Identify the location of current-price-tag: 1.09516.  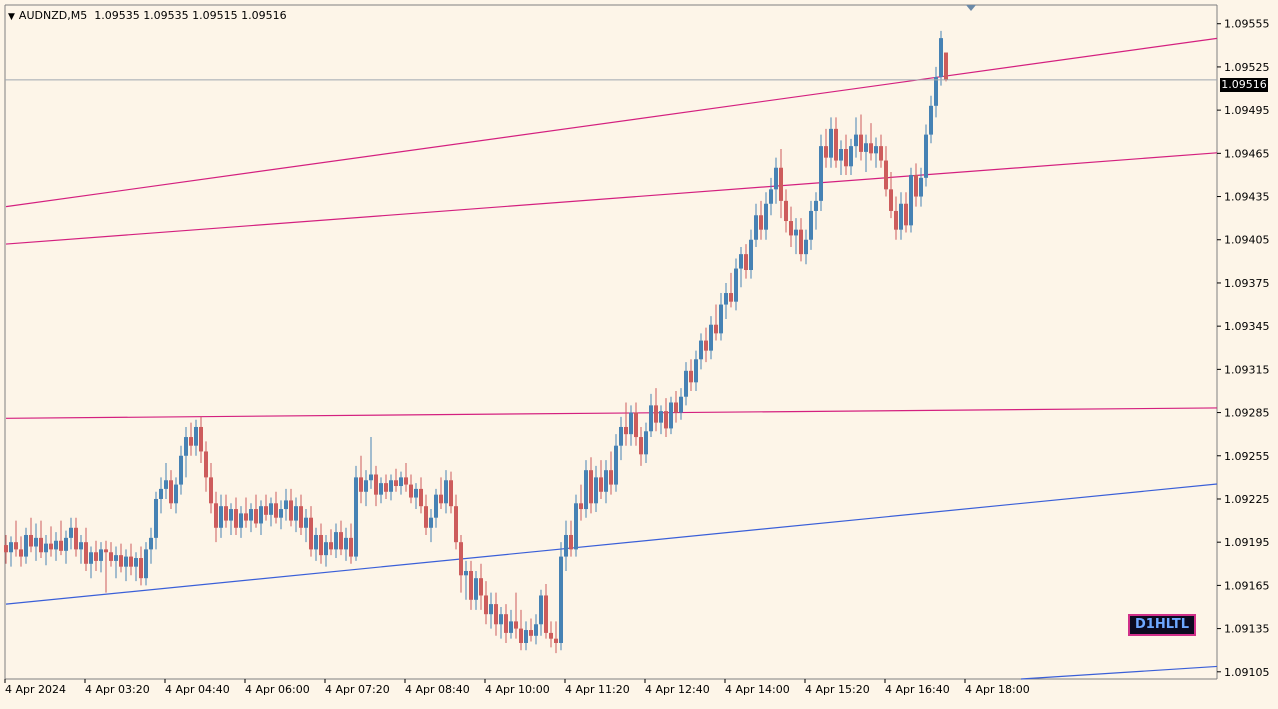
(1244, 85).